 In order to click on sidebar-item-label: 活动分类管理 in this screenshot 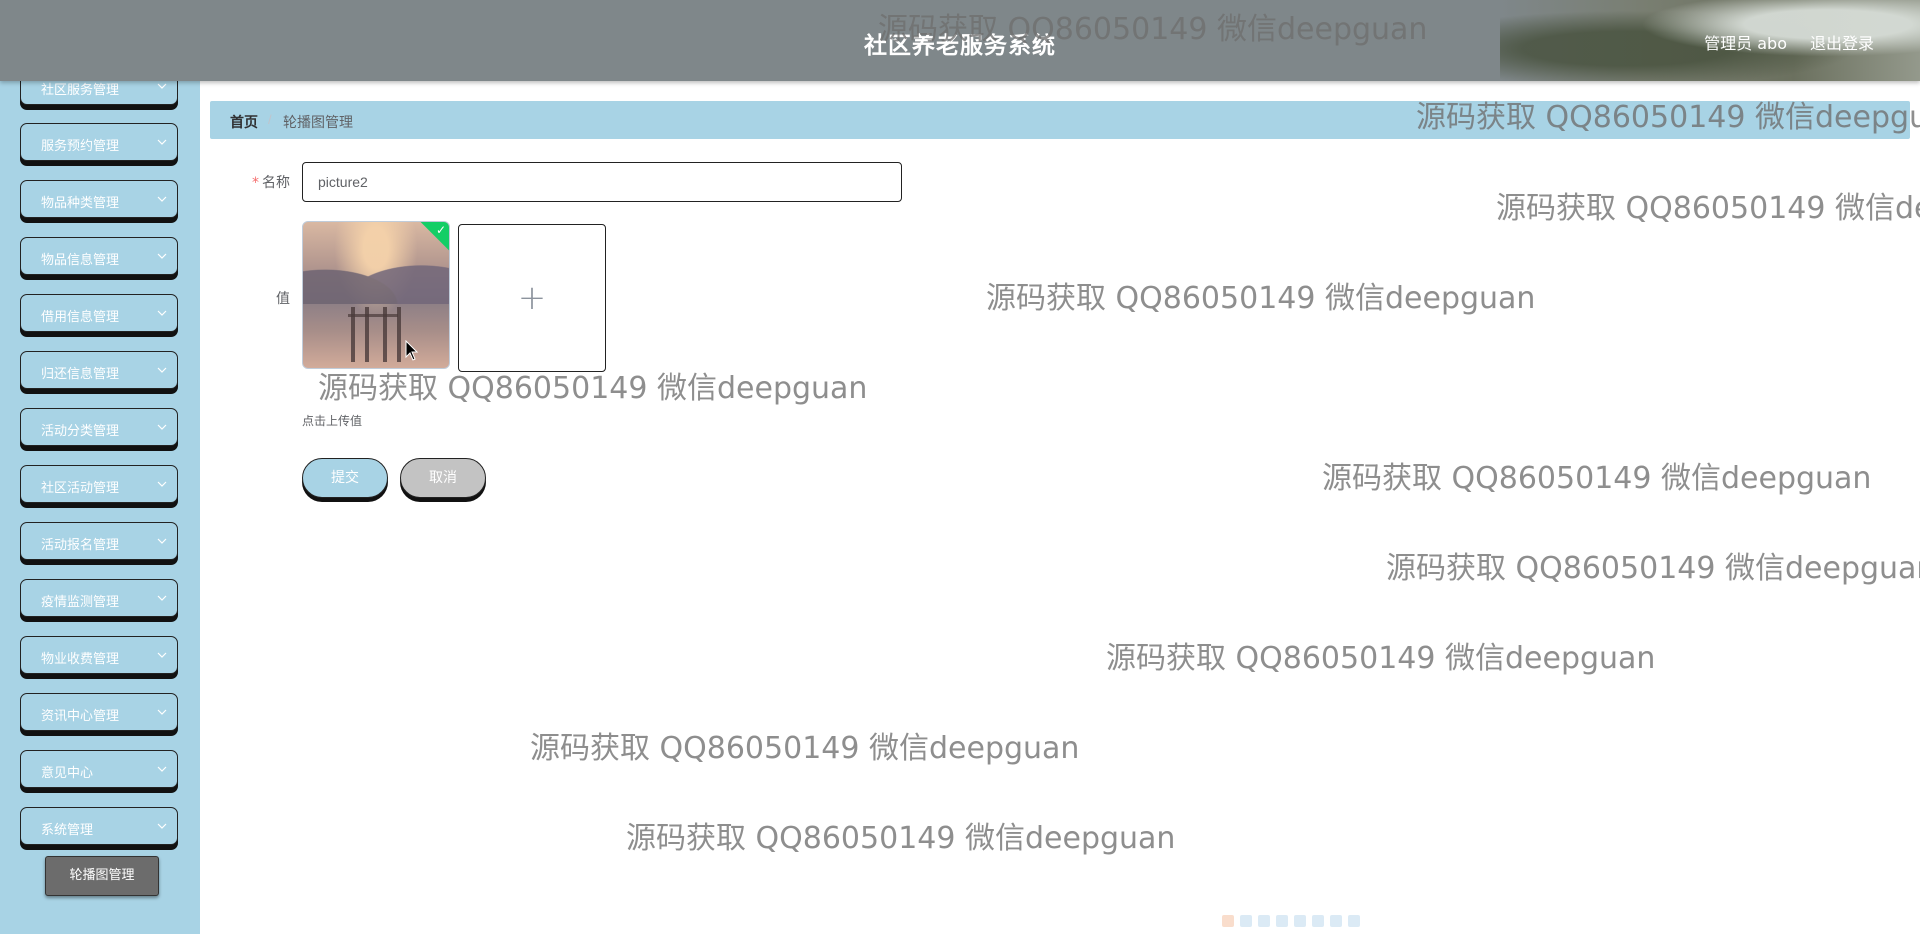, I will do `click(80, 431)`.